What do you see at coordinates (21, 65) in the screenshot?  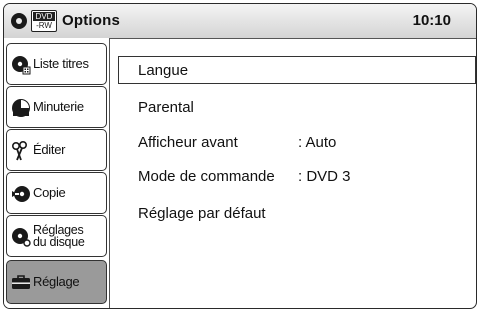 I see `title-list-icon` at bounding box center [21, 65].